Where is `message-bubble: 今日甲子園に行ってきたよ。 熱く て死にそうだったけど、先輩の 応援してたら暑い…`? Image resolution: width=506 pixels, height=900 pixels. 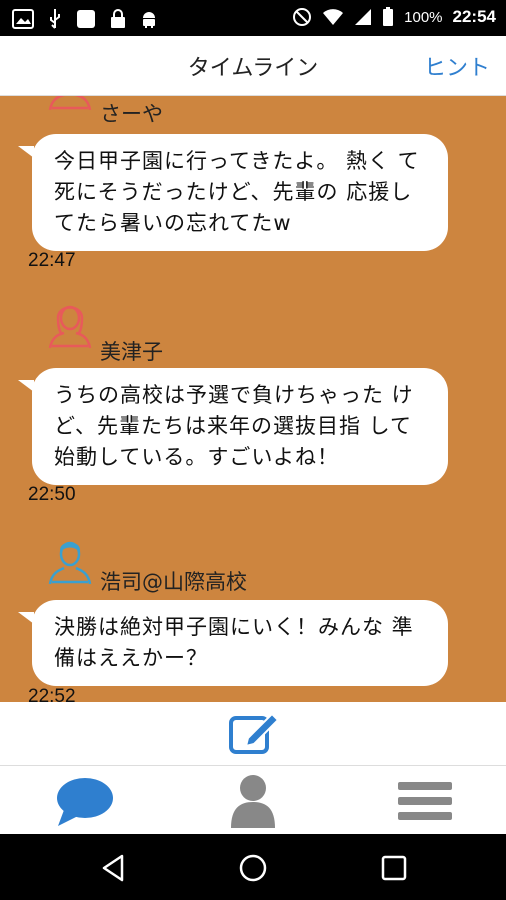
message-bubble: 今日甲子園に行ってきたよ。 熱く て死にそうだったけど、先輩の 応援してたら暑い… is located at coordinates (233, 192).